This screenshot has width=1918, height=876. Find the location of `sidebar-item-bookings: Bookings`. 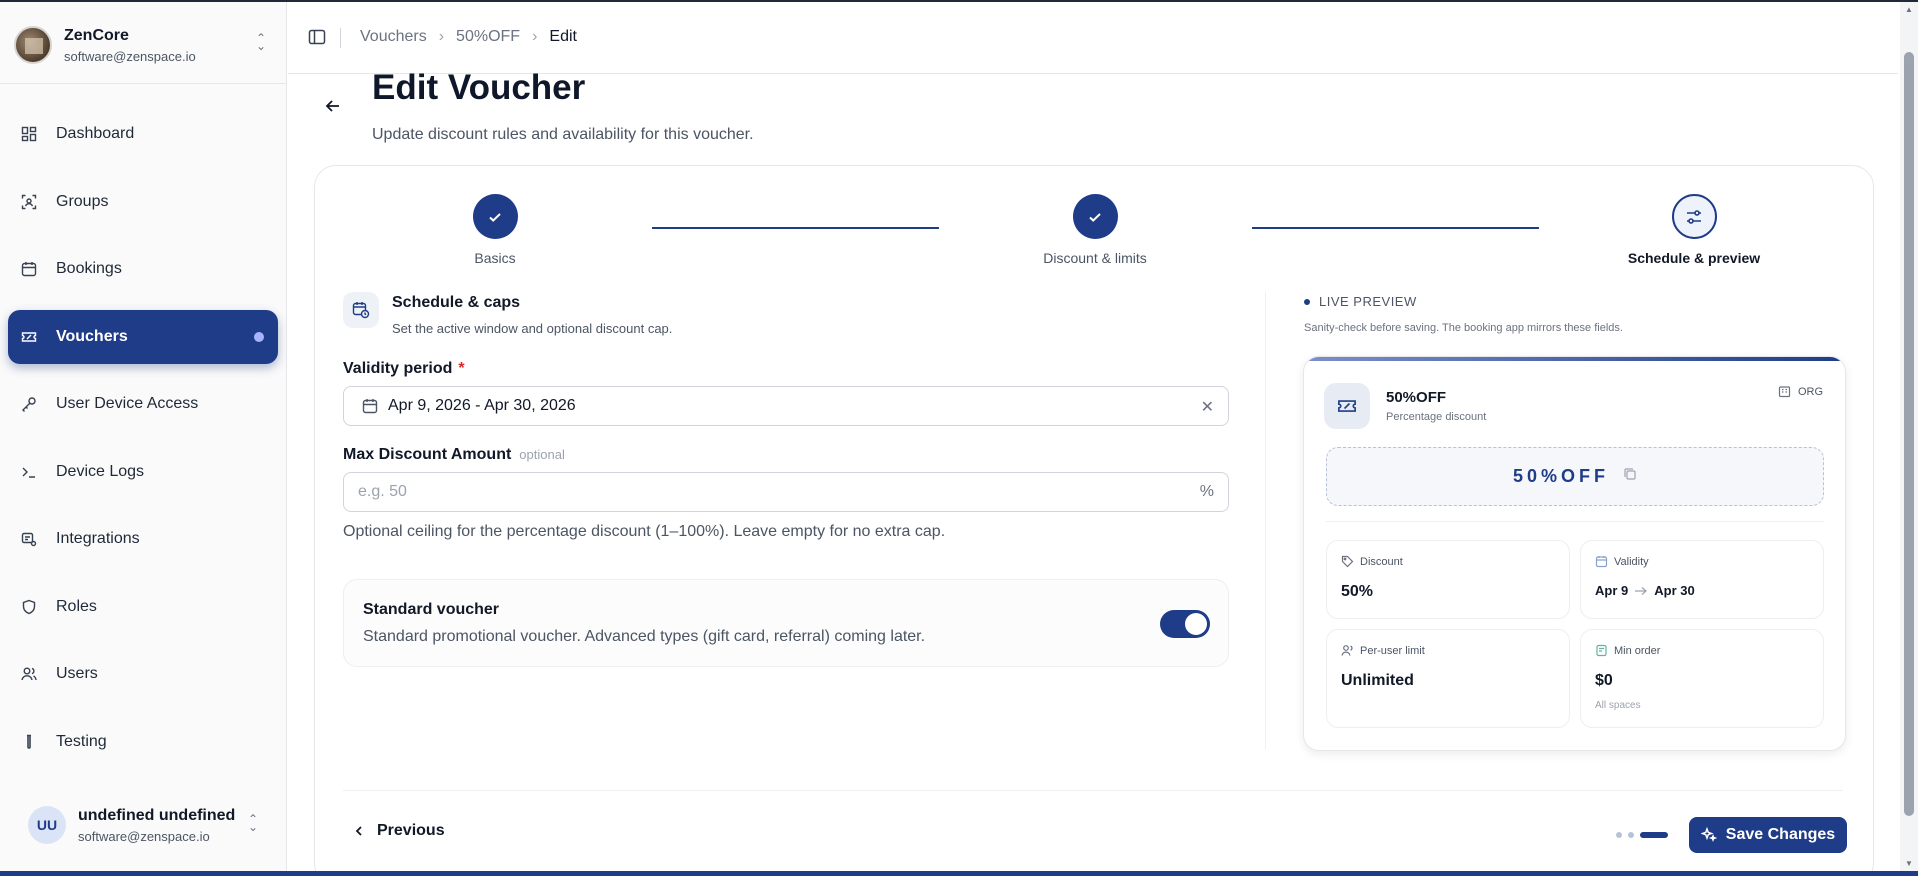

sidebar-item-bookings: Bookings is located at coordinates (143, 269).